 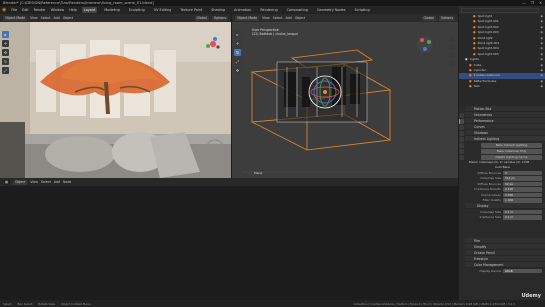 I want to click on zoom-icon, so click(x=452, y=39).